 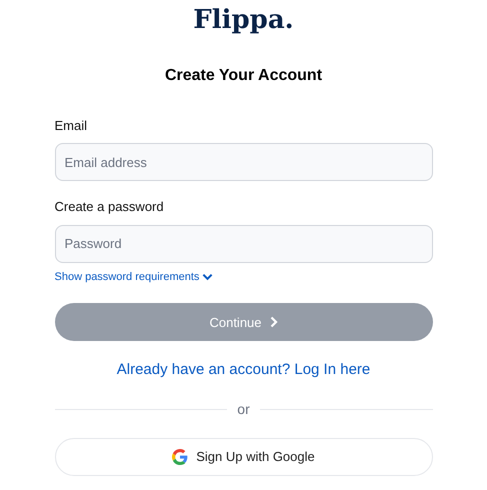 I want to click on field-label: Email, so click(x=71, y=126).